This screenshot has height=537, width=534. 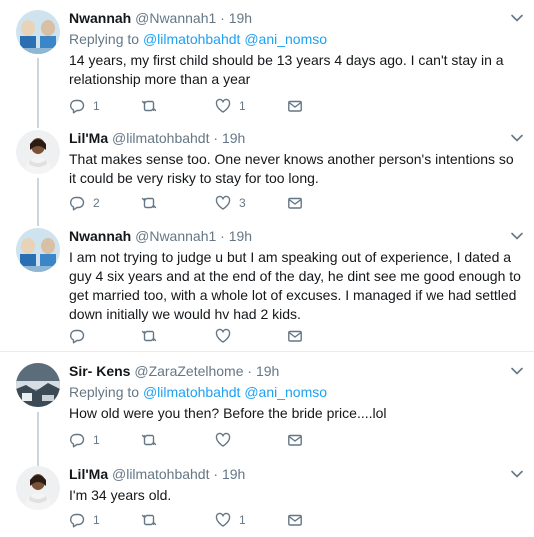 What do you see at coordinates (267, 351) in the screenshot?
I see `thread-divider` at bounding box center [267, 351].